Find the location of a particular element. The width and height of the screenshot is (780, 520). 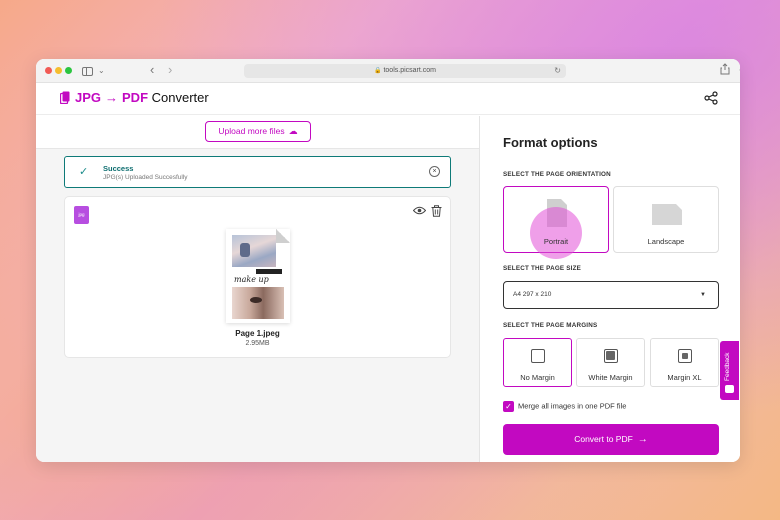

merge-option: ✓ Merge all images in one PDF file is located at coordinates (564, 406).